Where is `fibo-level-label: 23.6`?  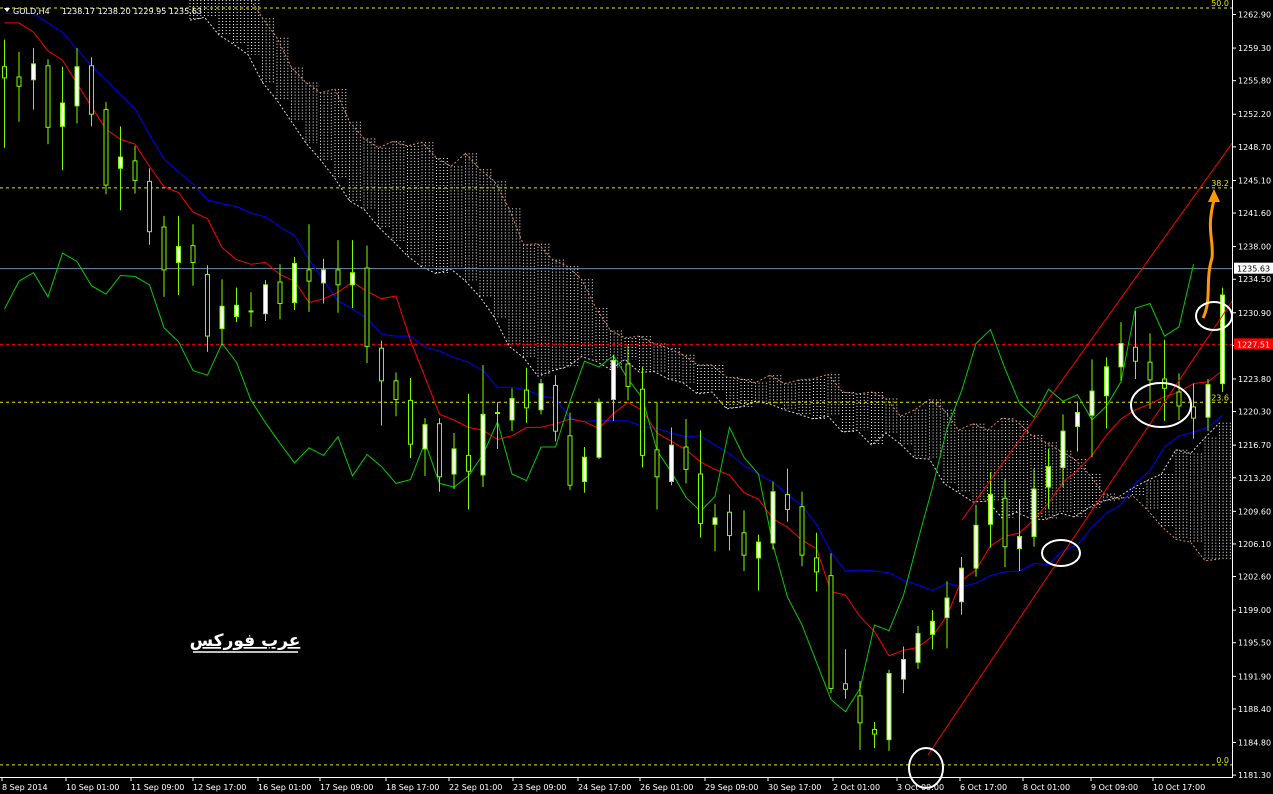
fibo-level-label: 23.6 is located at coordinates (1220, 397).